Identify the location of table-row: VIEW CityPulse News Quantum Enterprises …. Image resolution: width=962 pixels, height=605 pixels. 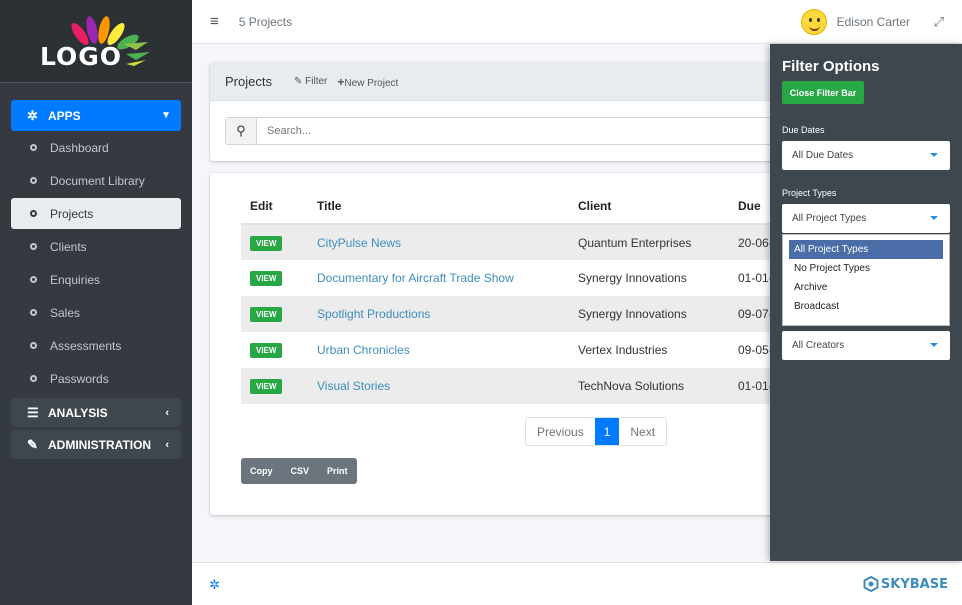
(525, 242).